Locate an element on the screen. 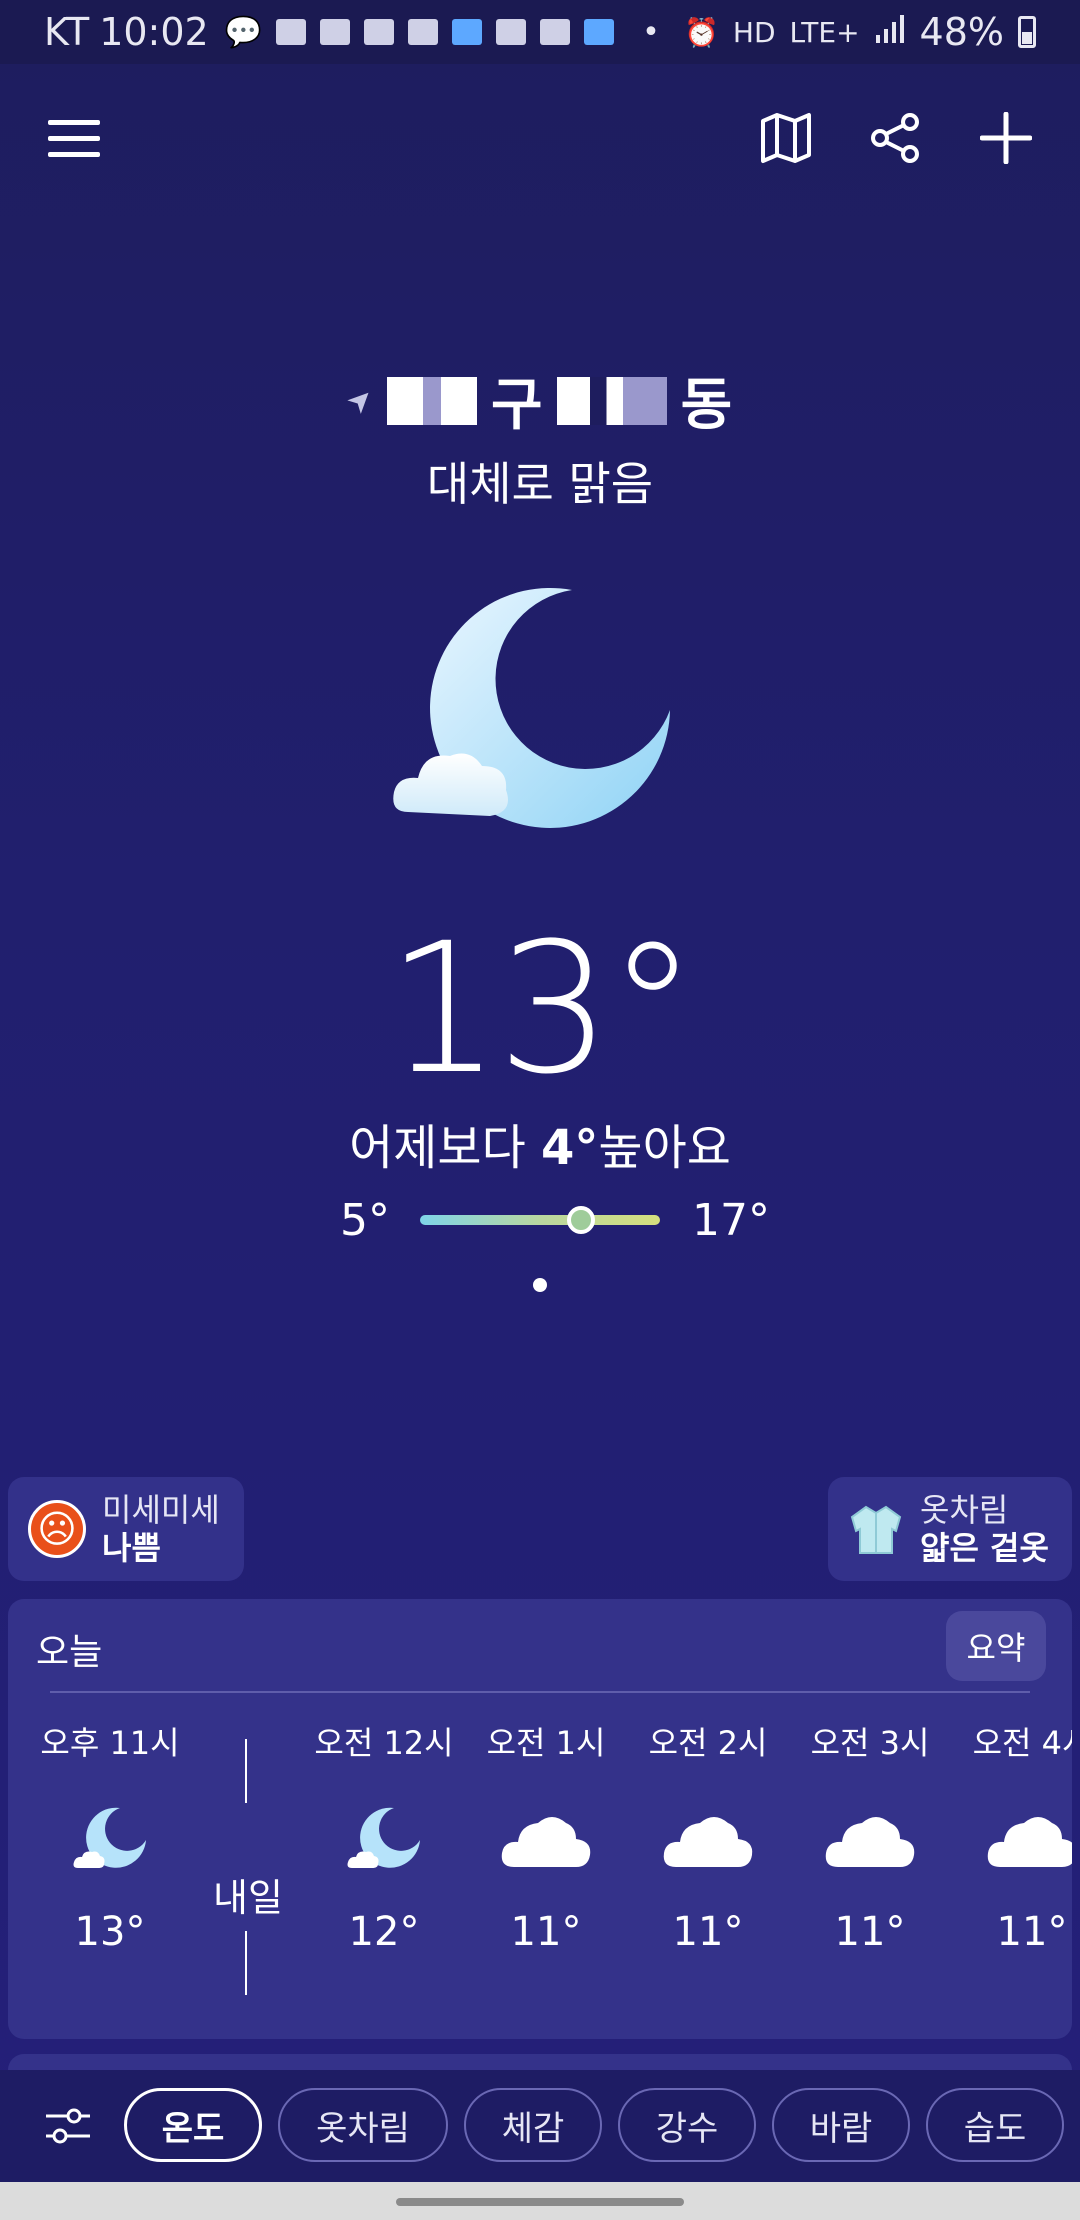 The width and height of the screenshot is (1080, 2220). hour-temperature: 13° is located at coordinates (110, 1932).